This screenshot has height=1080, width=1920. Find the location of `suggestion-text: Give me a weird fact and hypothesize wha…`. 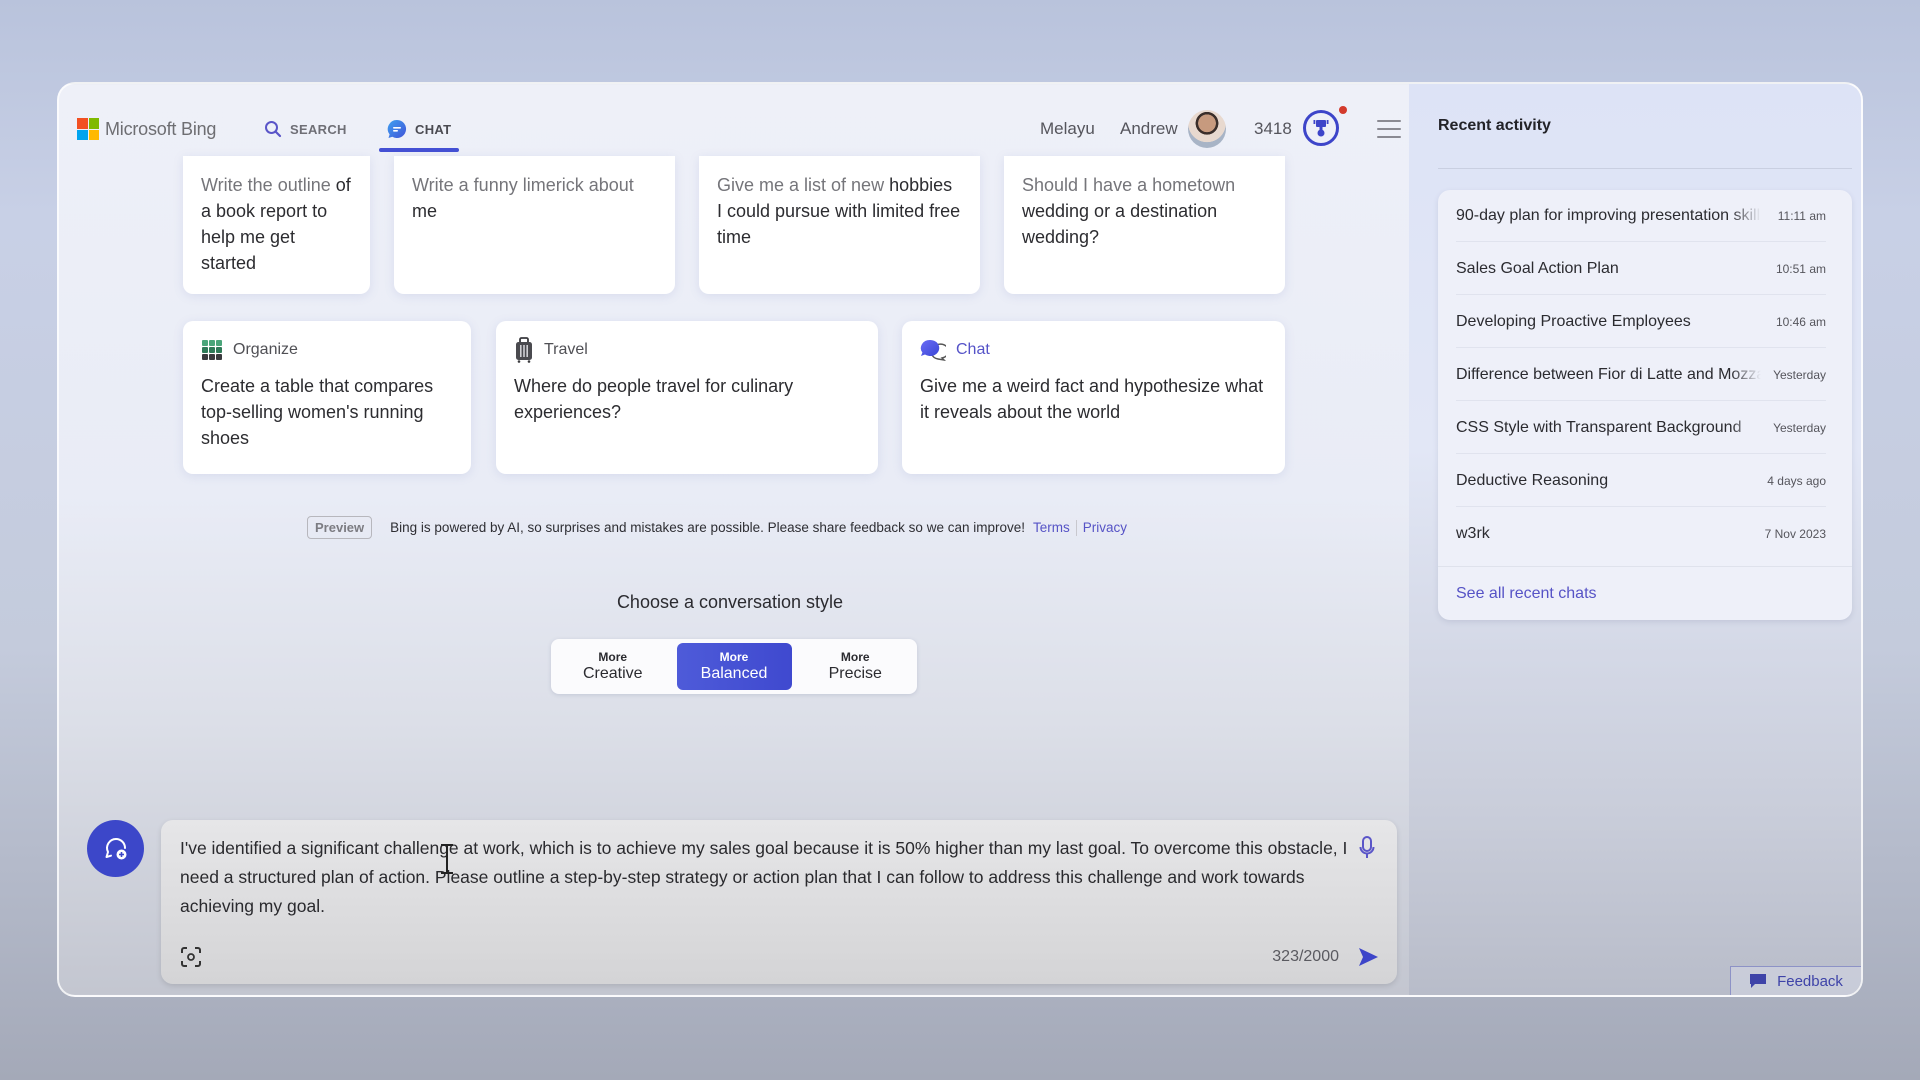

suggestion-text: Give me a weird fact and hypothesize wha… is located at coordinates (1092, 399).